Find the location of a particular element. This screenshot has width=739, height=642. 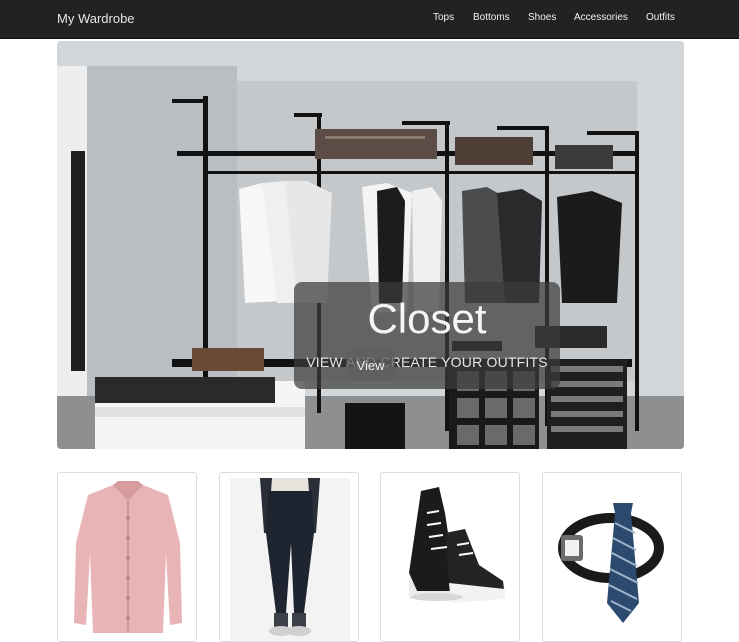

category-card-accessories is located at coordinates (612, 557).